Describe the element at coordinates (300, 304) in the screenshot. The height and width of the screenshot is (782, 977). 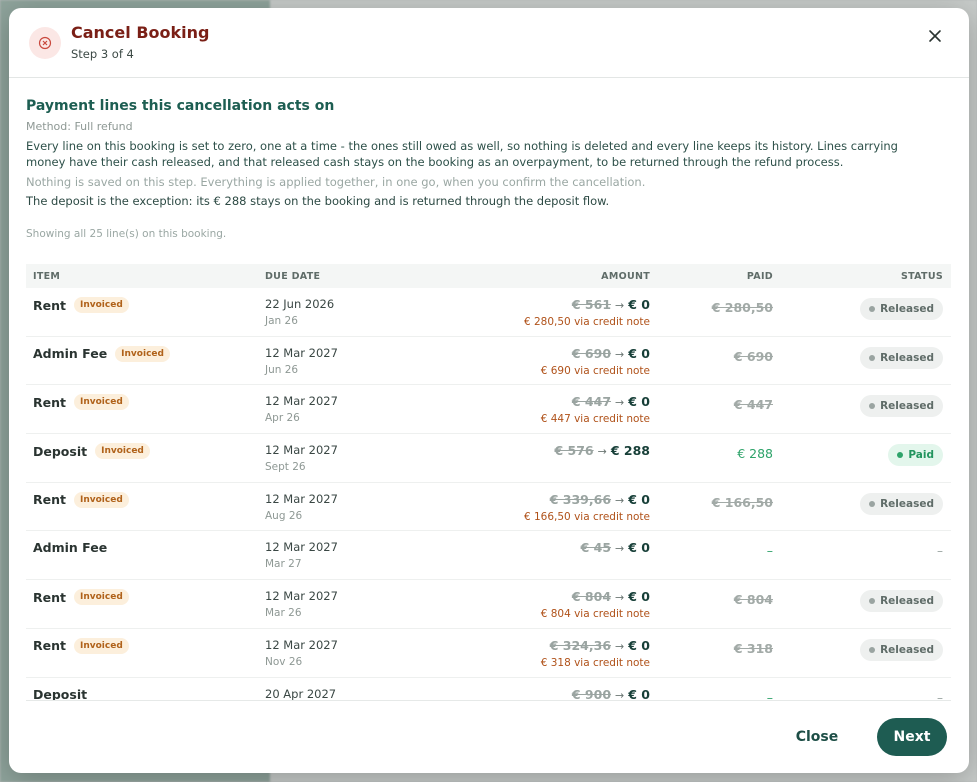
I see `due-date: 22 Jun 2026` at that location.